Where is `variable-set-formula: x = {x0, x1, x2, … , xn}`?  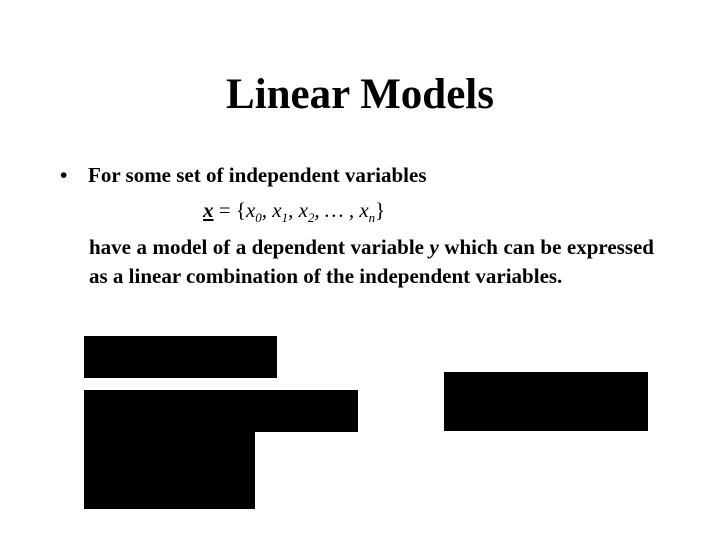 variable-set-formula: x = {x0, x1, x2, … , xn} is located at coordinates (294, 212).